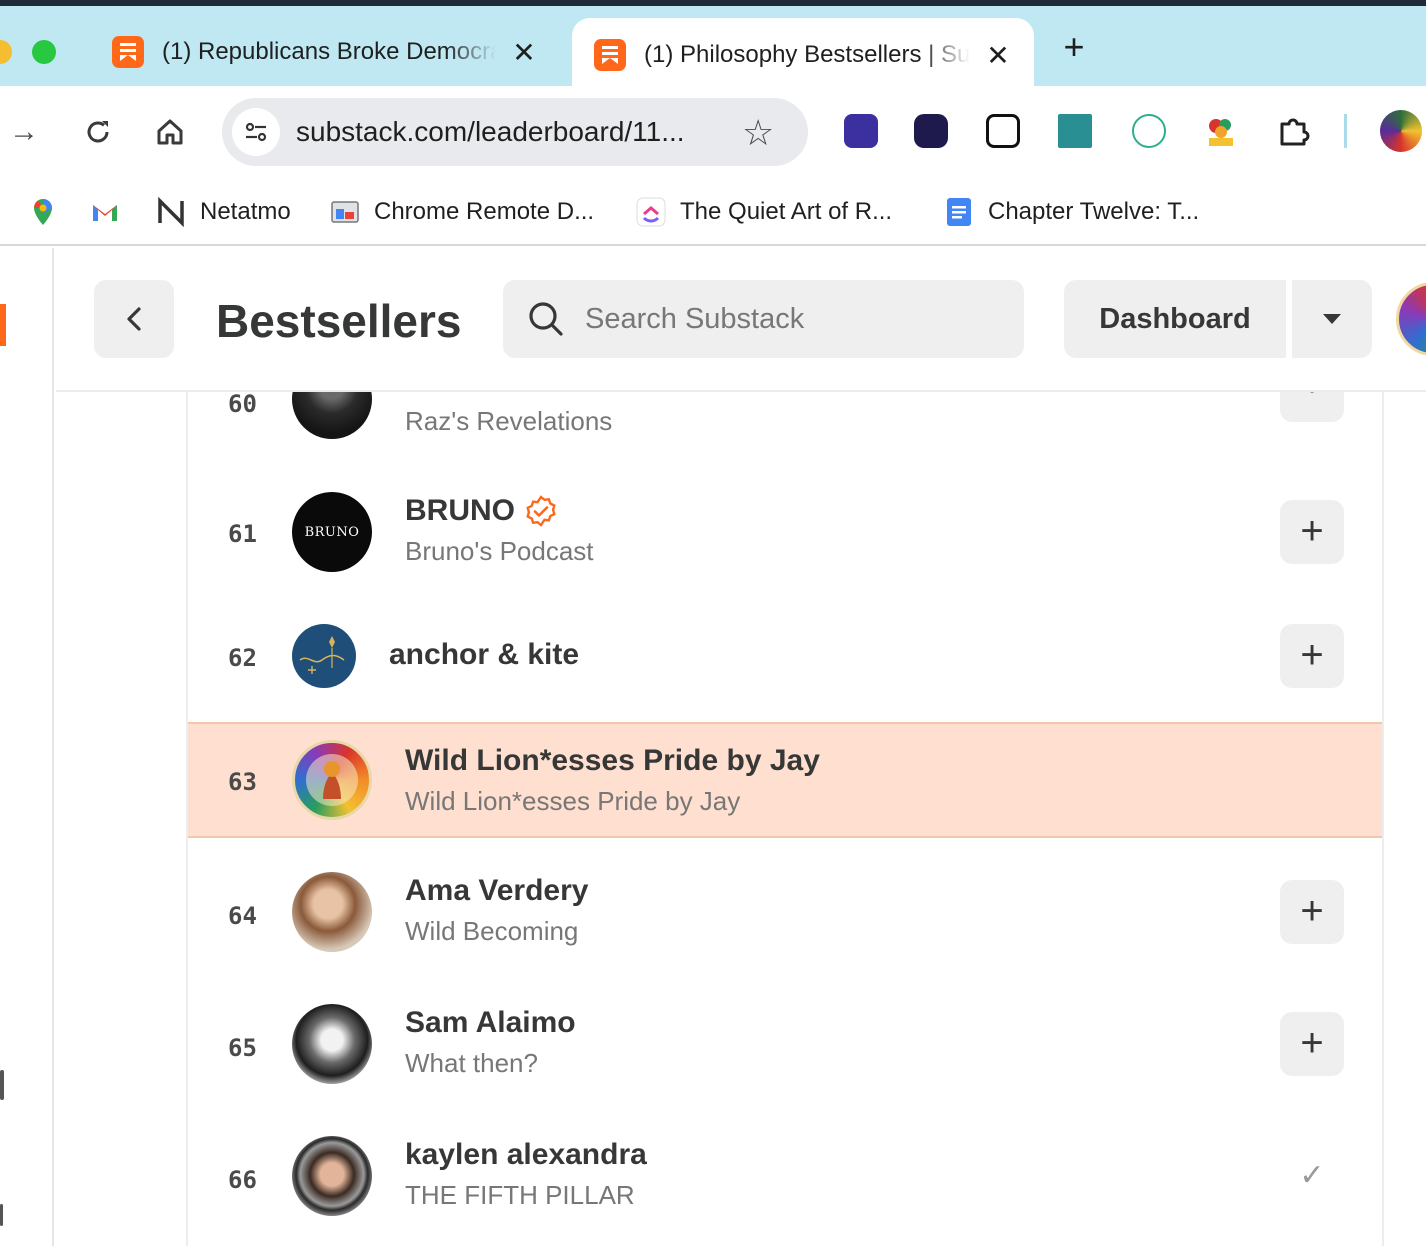 This screenshot has height=1246, width=1426. Describe the element at coordinates (651, 212) in the screenshot. I see `clickup-icon` at that location.